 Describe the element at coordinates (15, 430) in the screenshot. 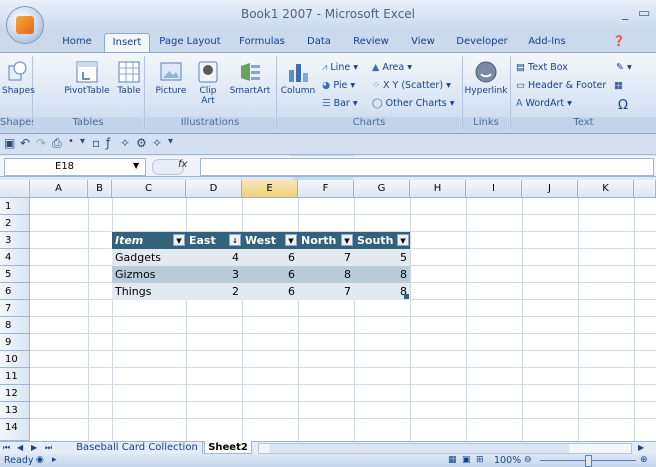

I see `row-header-14: 14` at that location.